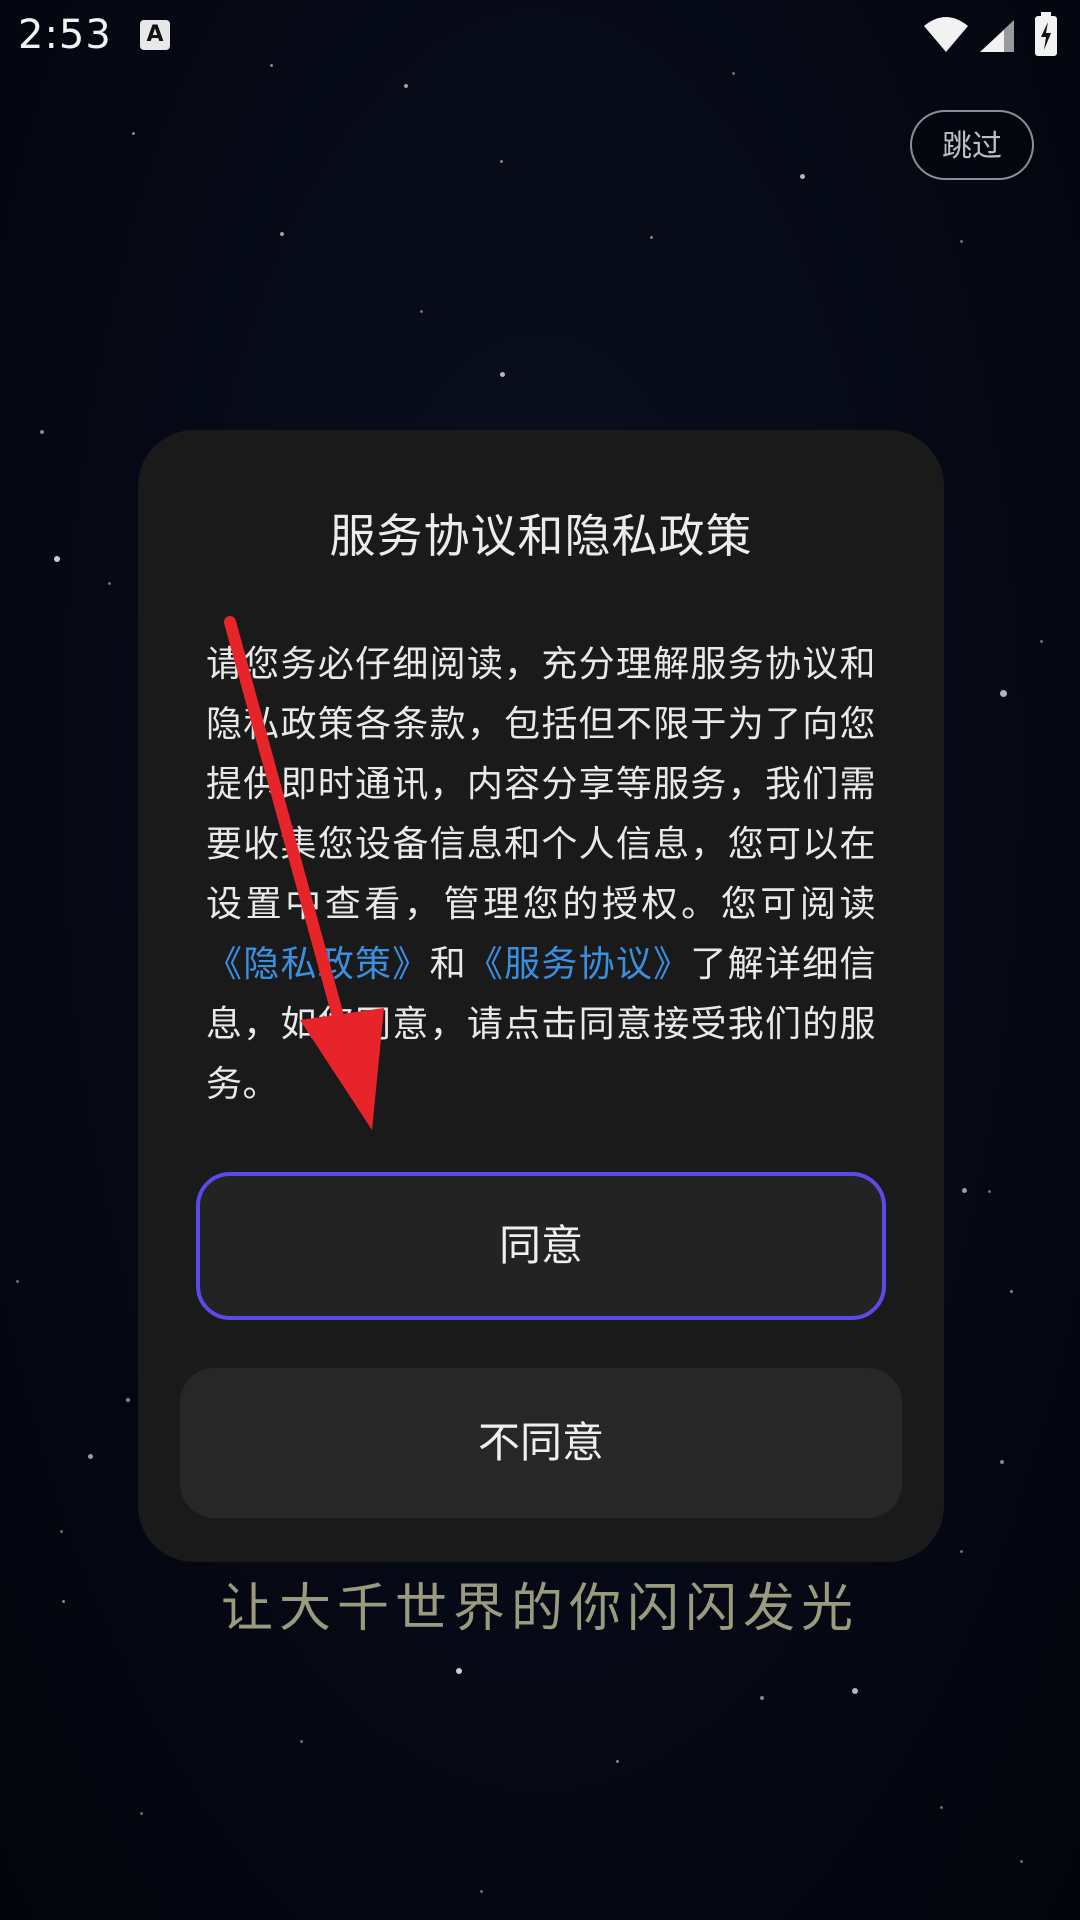 This screenshot has width=1080, height=1920. What do you see at coordinates (65, 35) in the screenshot?
I see `status-time: 2:53` at bounding box center [65, 35].